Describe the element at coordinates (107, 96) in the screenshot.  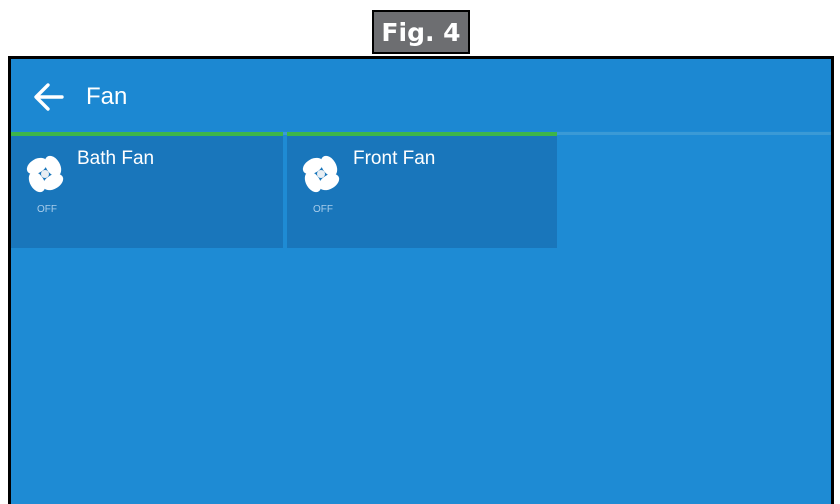
I see `page-title: Fan` at that location.